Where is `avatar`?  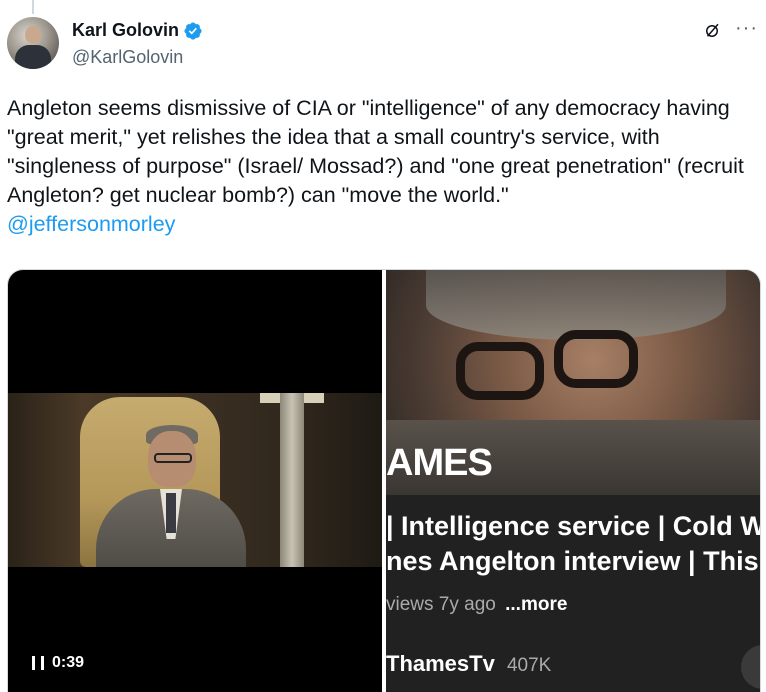 avatar is located at coordinates (33, 43).